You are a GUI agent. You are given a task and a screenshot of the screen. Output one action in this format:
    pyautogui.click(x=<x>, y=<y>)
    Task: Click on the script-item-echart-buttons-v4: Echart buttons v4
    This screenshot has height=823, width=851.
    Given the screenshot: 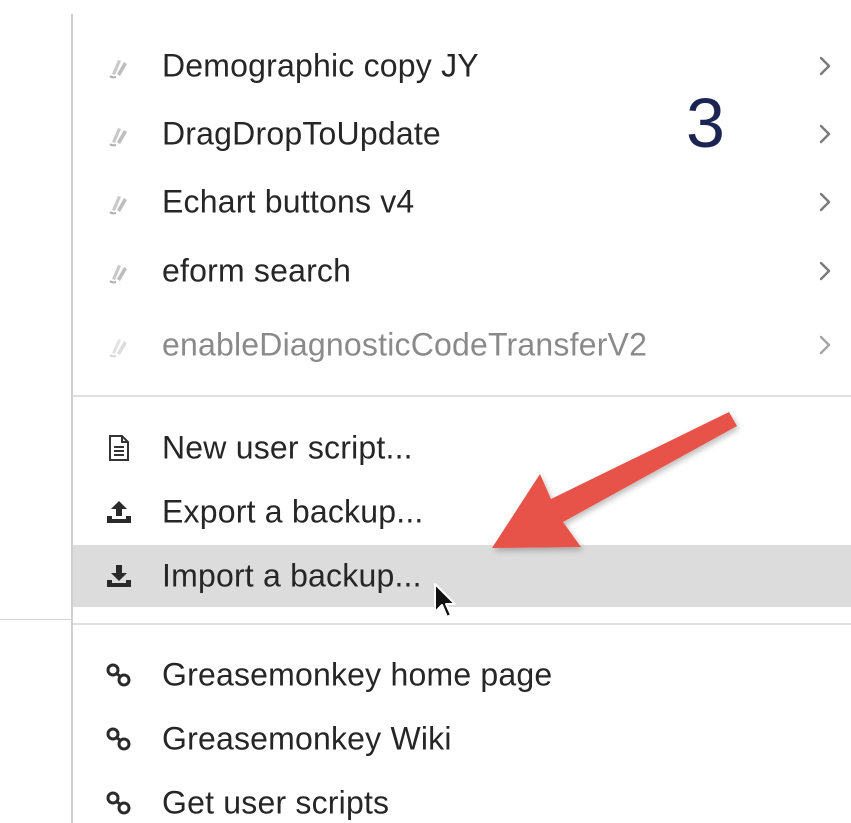 What is the action you would take?
    pyautogui.click(x=462, y=202)
    